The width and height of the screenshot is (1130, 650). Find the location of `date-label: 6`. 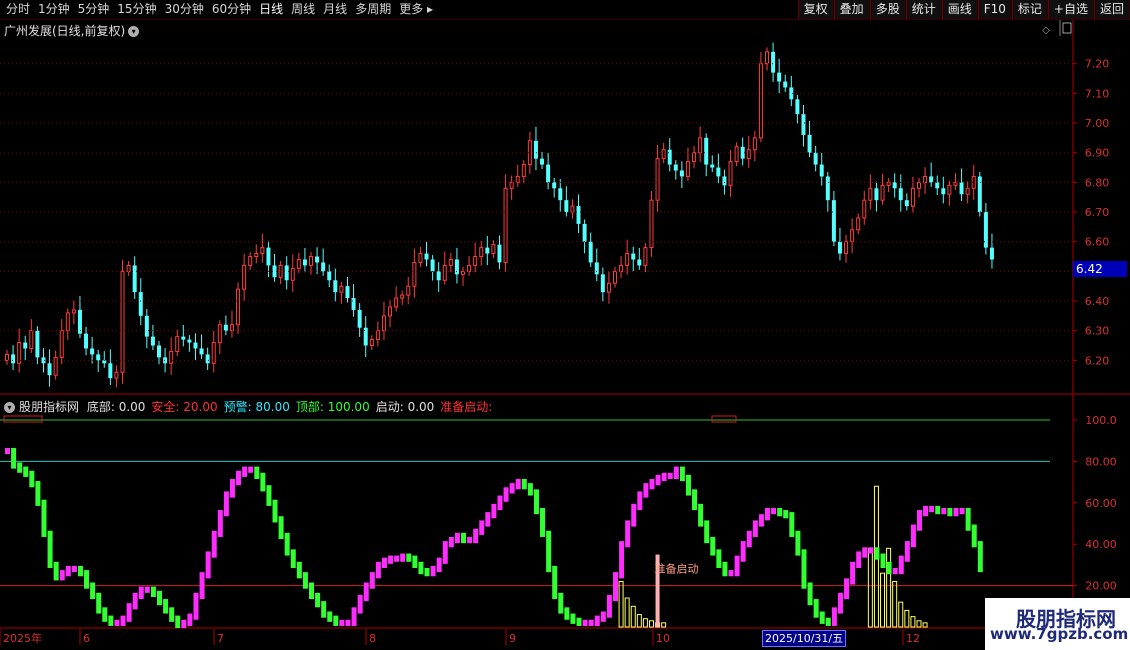

date-label: 6 is located at coordinates (86, 638).